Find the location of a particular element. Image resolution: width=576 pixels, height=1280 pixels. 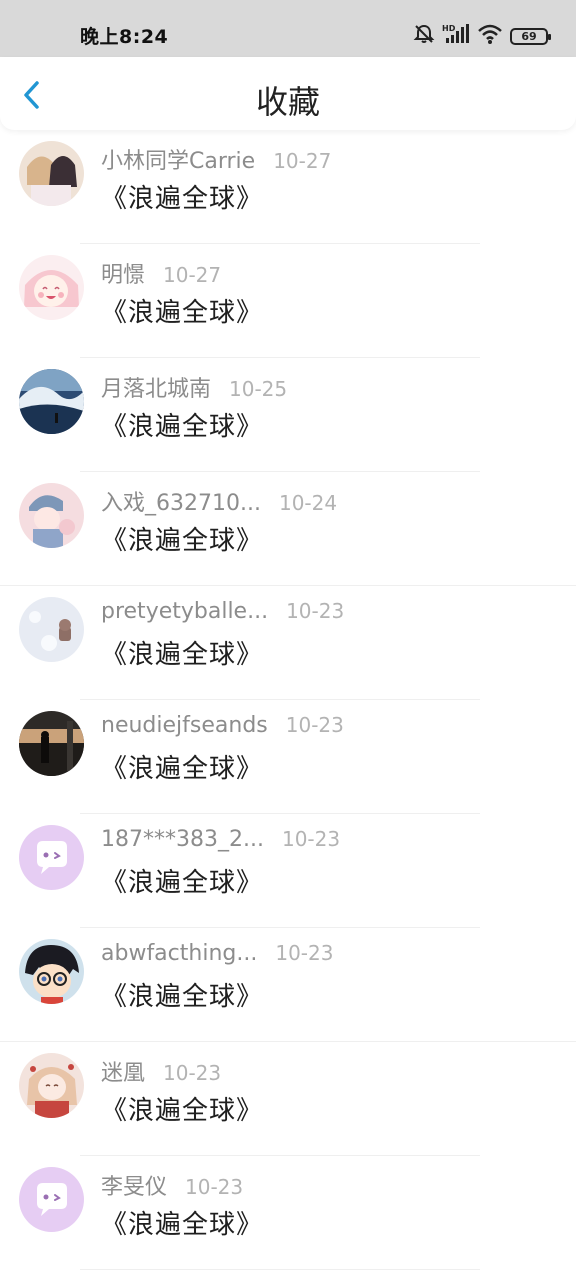

list-item: 明憬 10-27 《浪遍全球》 is located at coordinates (288, 301).